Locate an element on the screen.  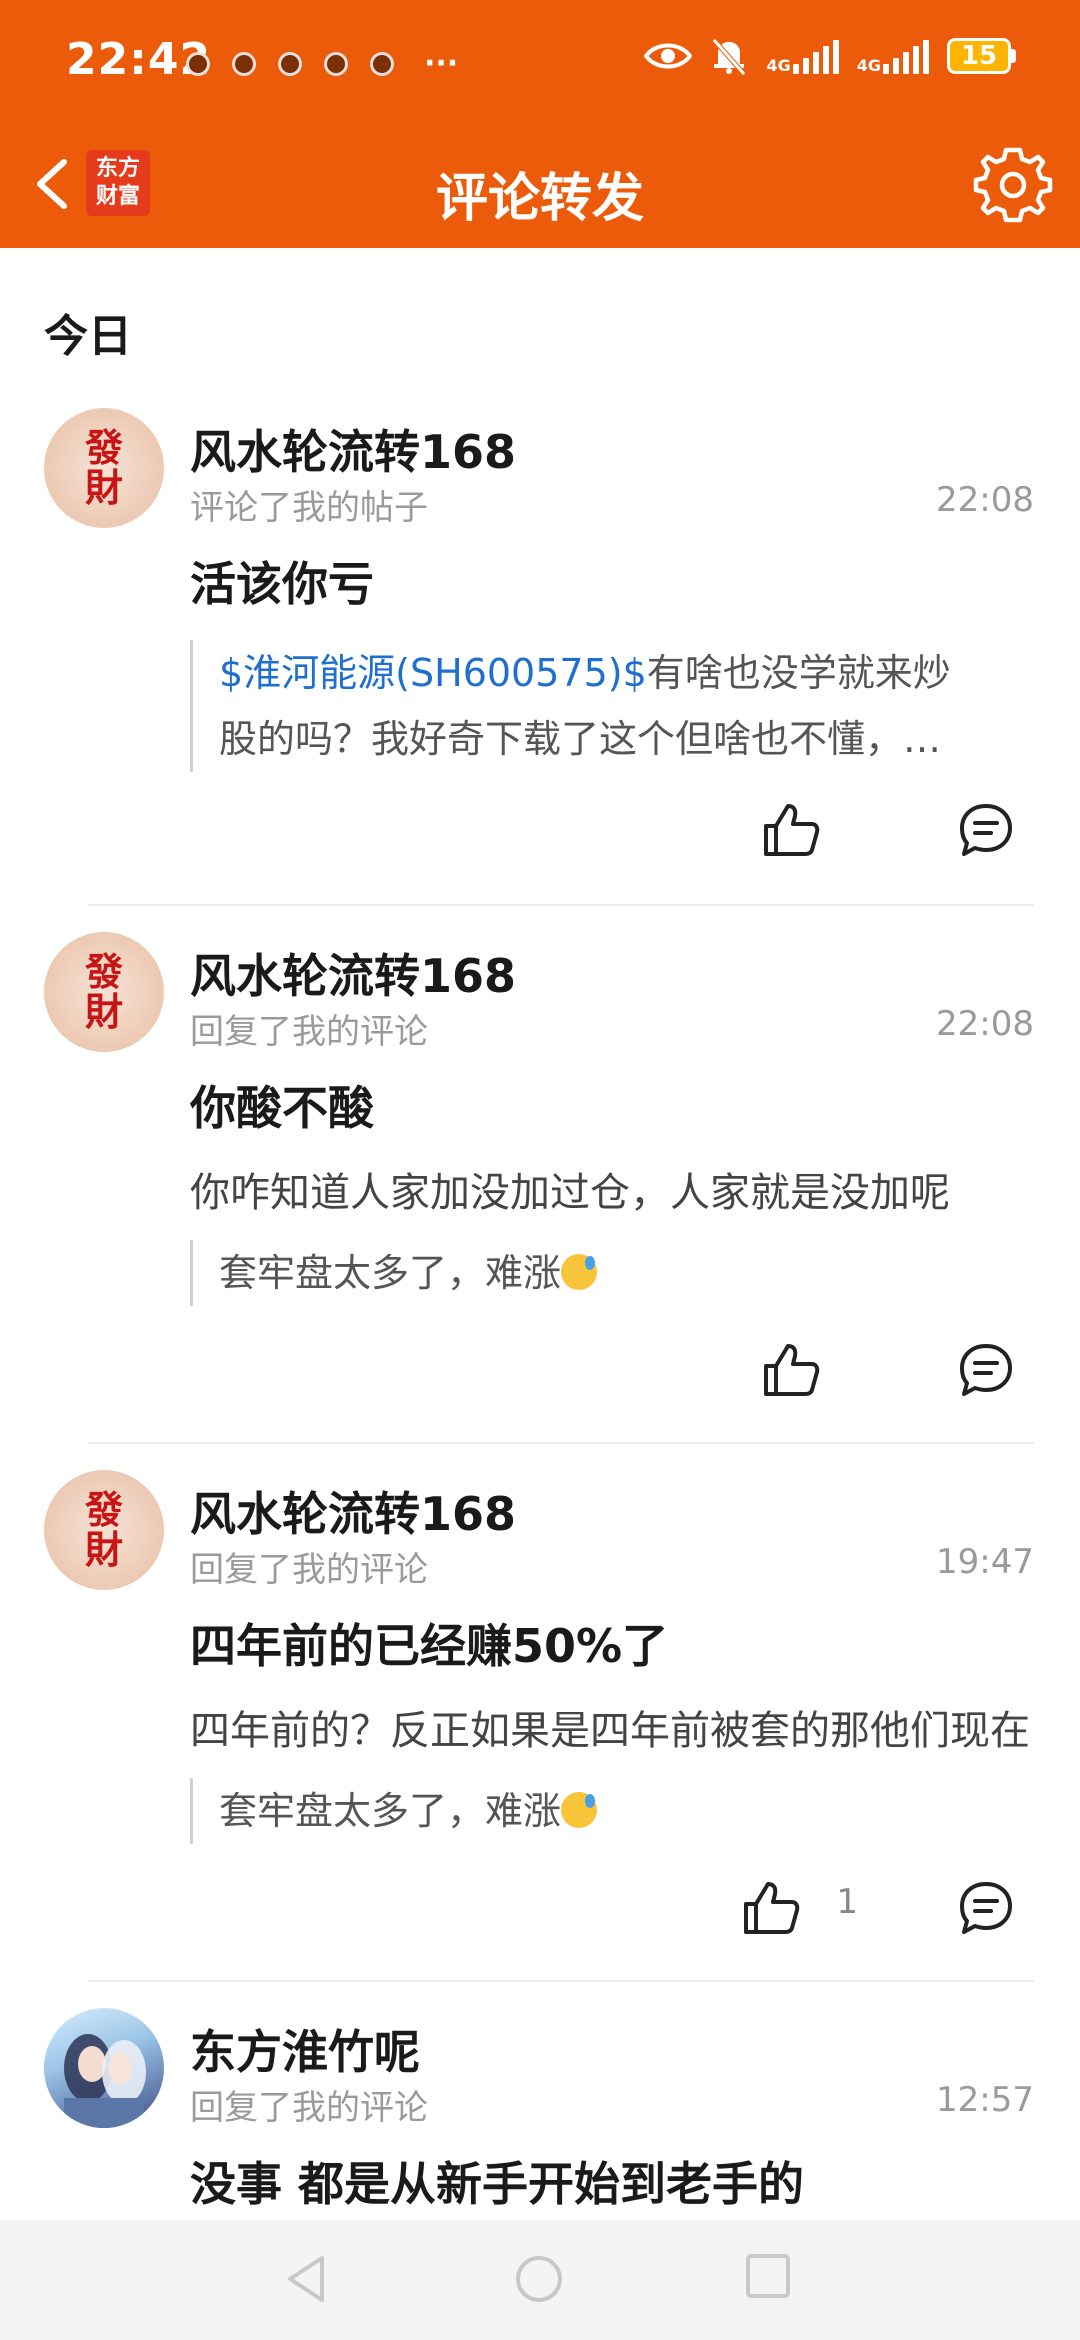
stock-link: $淮河能源(SH600575)$ is located at coordinates (433, 673).